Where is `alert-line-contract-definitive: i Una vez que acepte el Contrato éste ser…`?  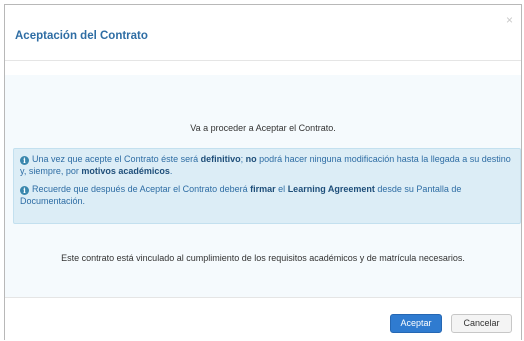
alert-line-contract-definitive: i Una vez que acepte el Contrato éste ser… is located at coordinates (267, 165).